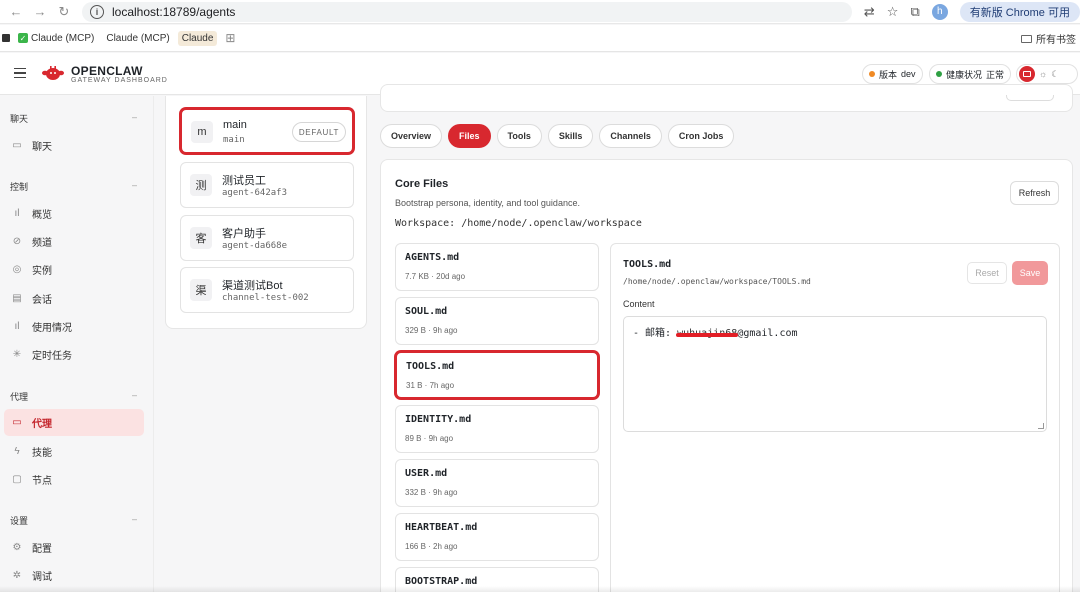 The width and height of the screenshot is (1080, 592). Describe the element at coordinates (97, 11) in the screenshot. I see `site-info-icon: i` at that location.